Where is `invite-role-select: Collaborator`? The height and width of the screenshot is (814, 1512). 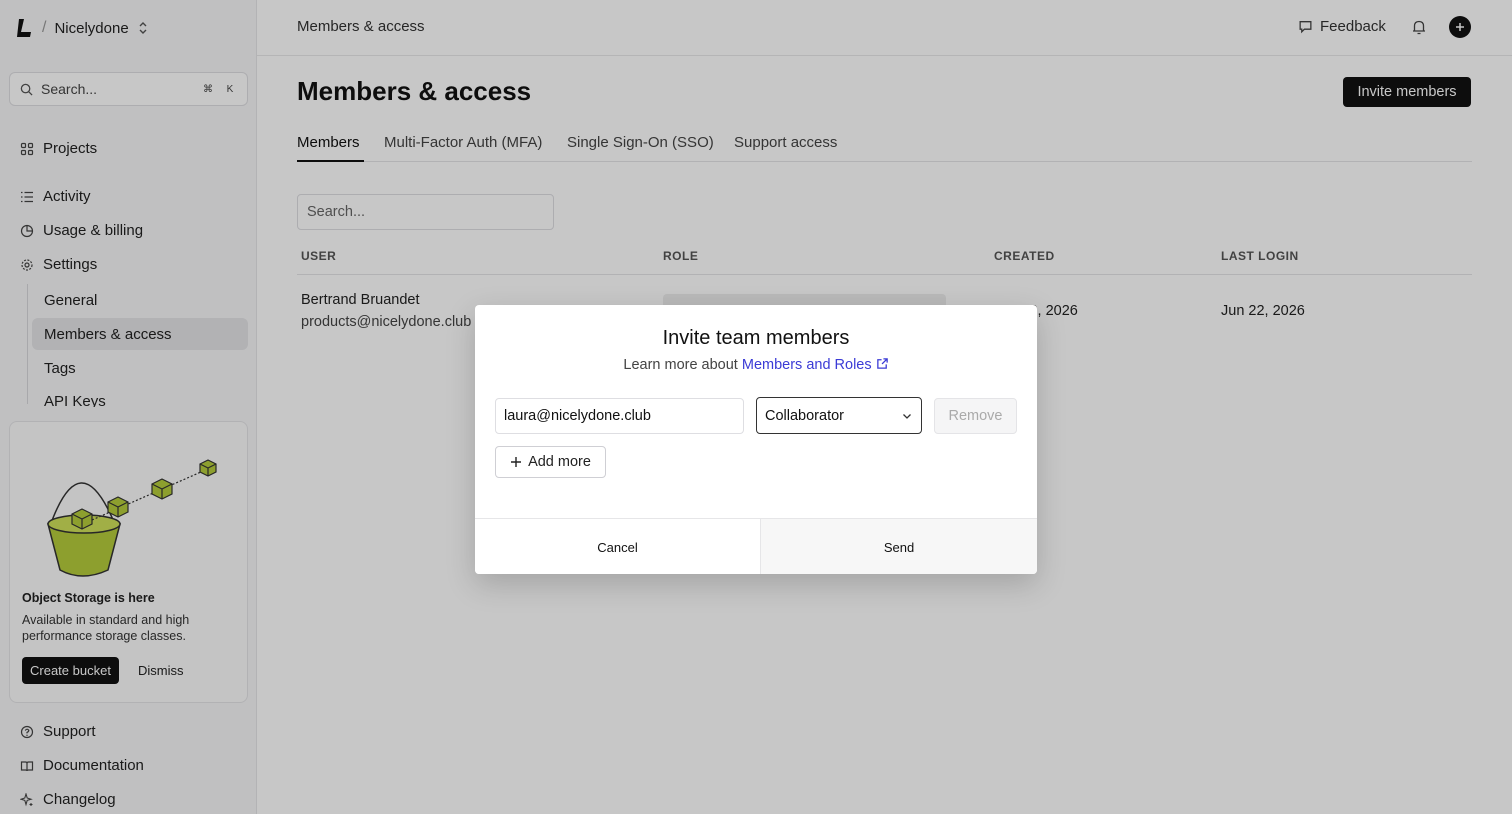 invite-role-select: Collaborator is located at coordinates (839, 415).